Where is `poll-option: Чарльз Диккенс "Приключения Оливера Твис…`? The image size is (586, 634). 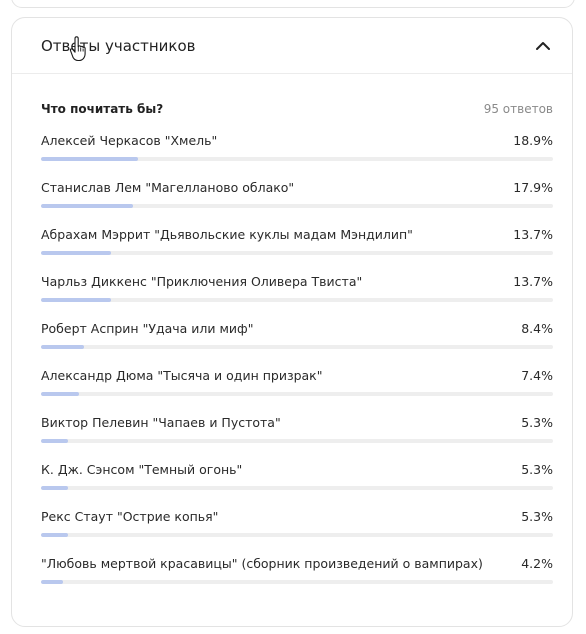 poll-option: Чарльз Диккенс "Приключения Оливера Твис… is located at coordinates (297, 297).